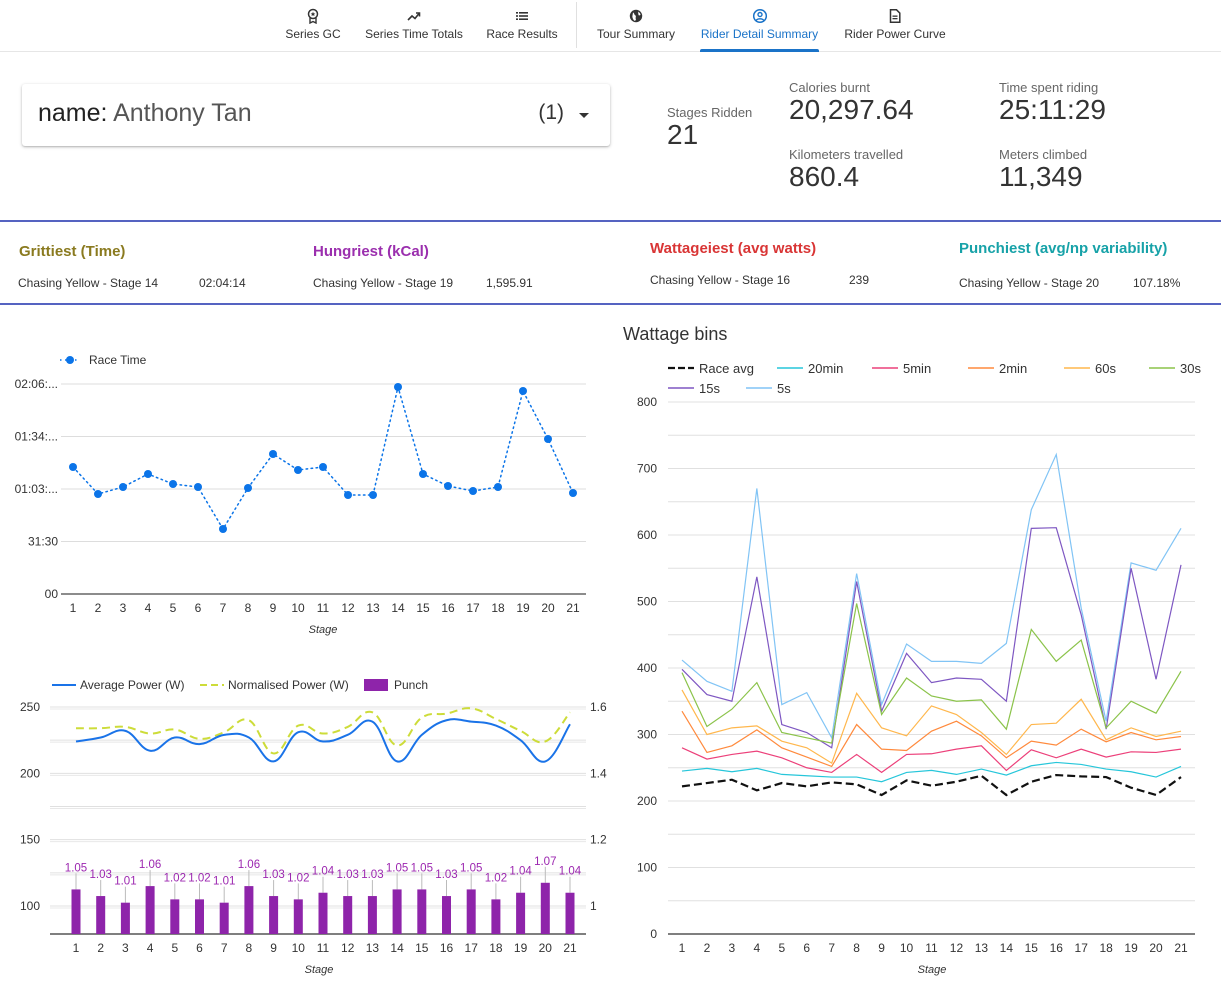  Describe the element at coordinates (118, 360) in the screenshot. I see `legend-label: Race Time` at that location.